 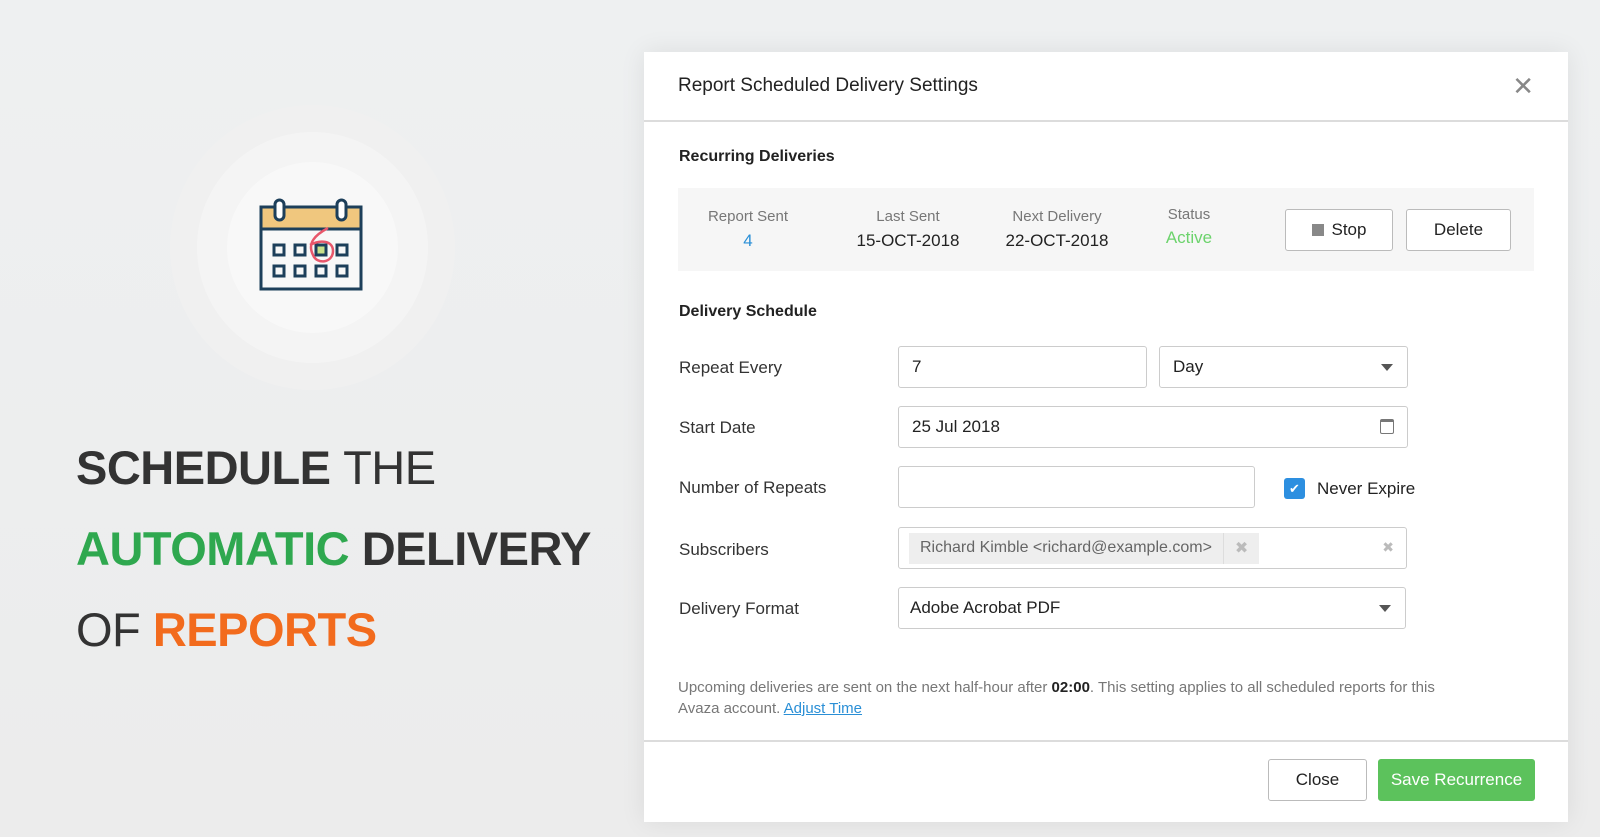 What do you see at coordinates (1458, 230) in the screenshot?
I see `delete-button: Delete` at bounding box center [1458, 230].